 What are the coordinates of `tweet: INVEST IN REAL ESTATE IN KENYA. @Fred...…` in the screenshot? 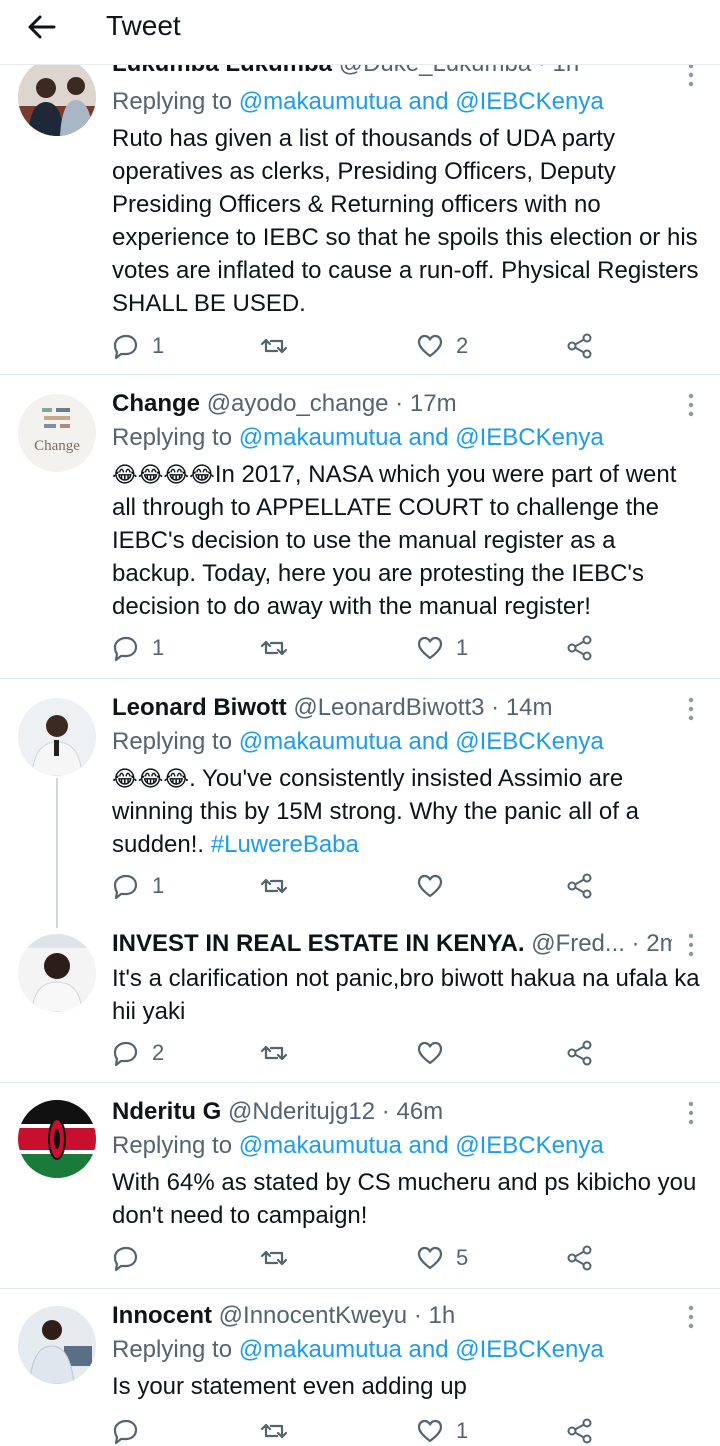 It's located at (360, 1000).